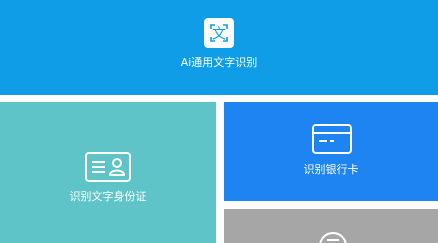 This screenshot has width=438, height=243. What do you see at coordinates (332, 139) in the screenshot?
I see `bank-card-icon` at bounding box center [332, 139].